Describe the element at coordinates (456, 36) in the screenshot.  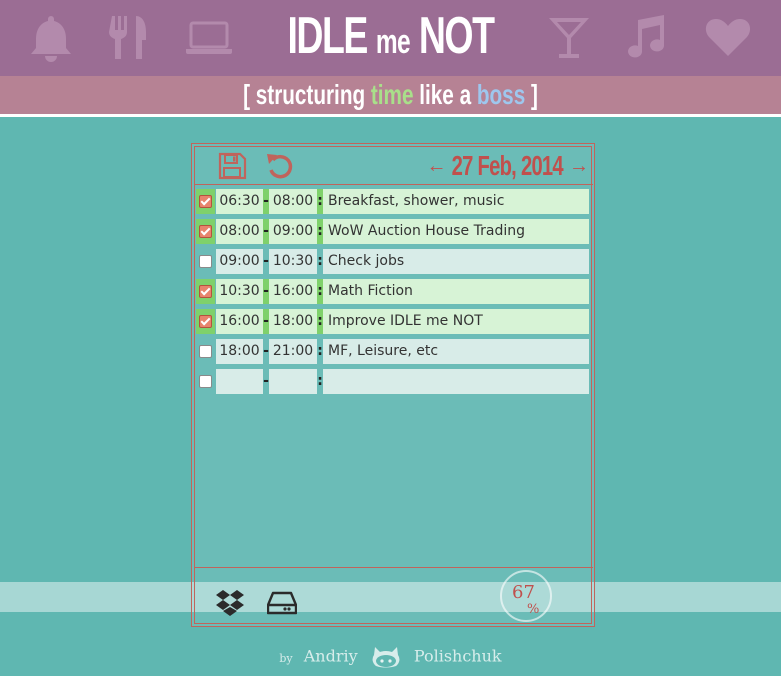
I see `app-title-part3: NOT` at that location.